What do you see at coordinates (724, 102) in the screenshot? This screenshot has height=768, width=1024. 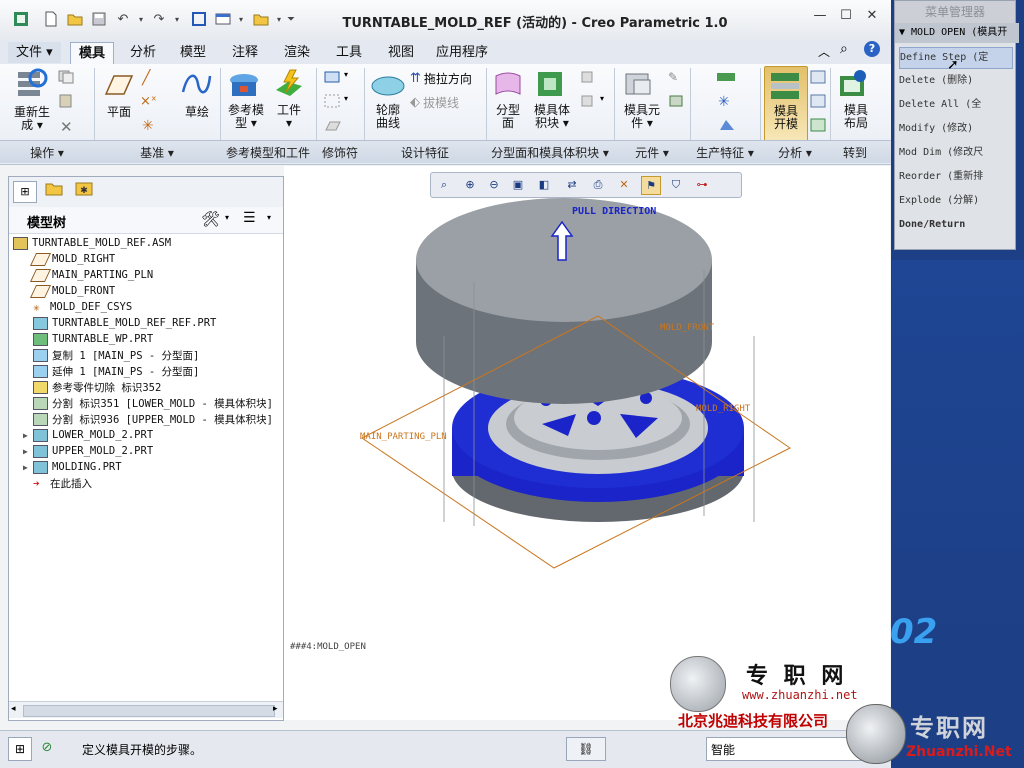 I see `production-feature-2-icon: ✳` at bounding box center [724, 102].